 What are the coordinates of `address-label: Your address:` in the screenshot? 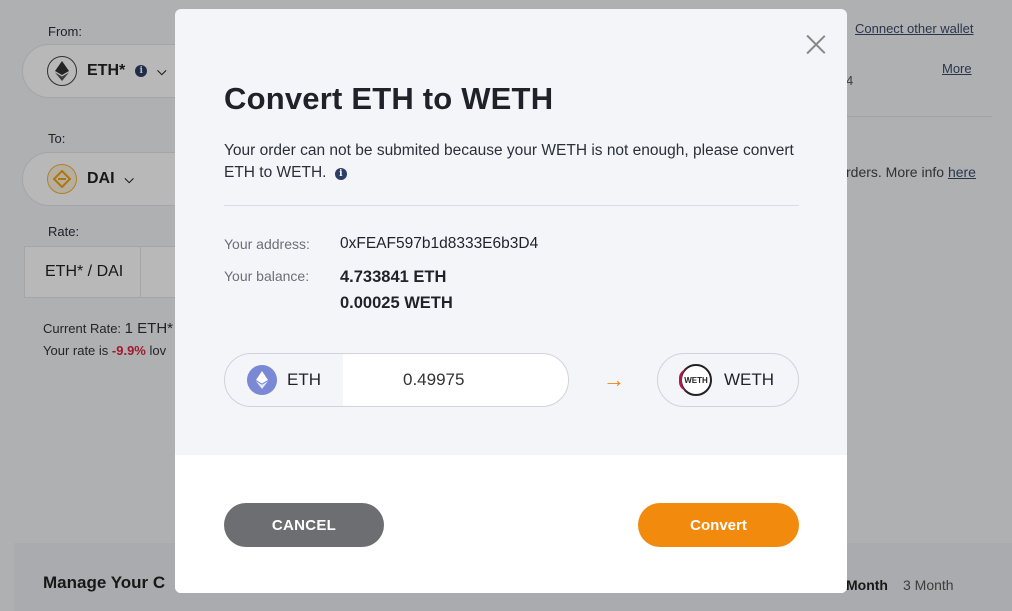 It's located at (267, 244).